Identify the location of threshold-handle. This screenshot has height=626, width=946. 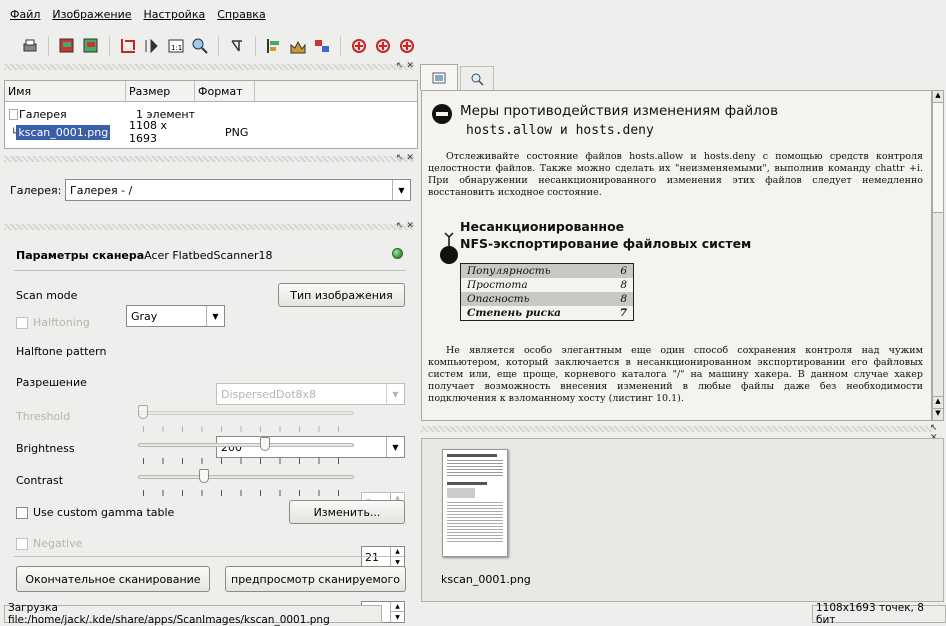
(143, 412).